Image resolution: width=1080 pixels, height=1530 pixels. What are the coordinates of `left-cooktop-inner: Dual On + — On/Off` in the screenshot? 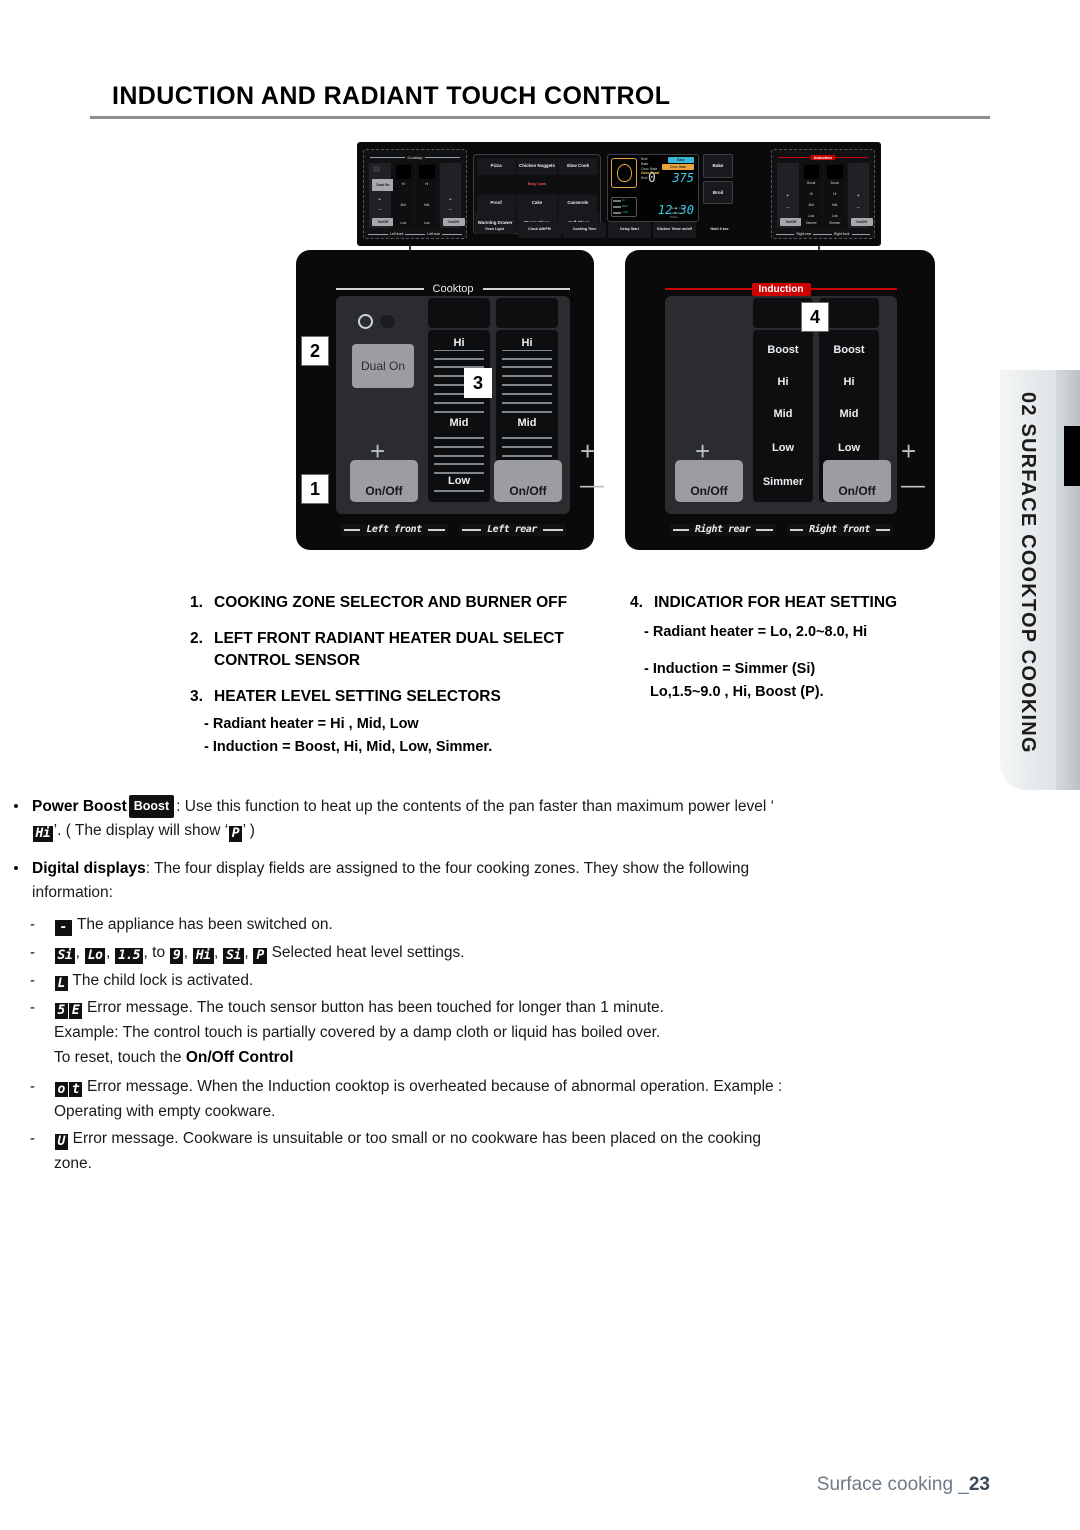 It's located at (470, 405).